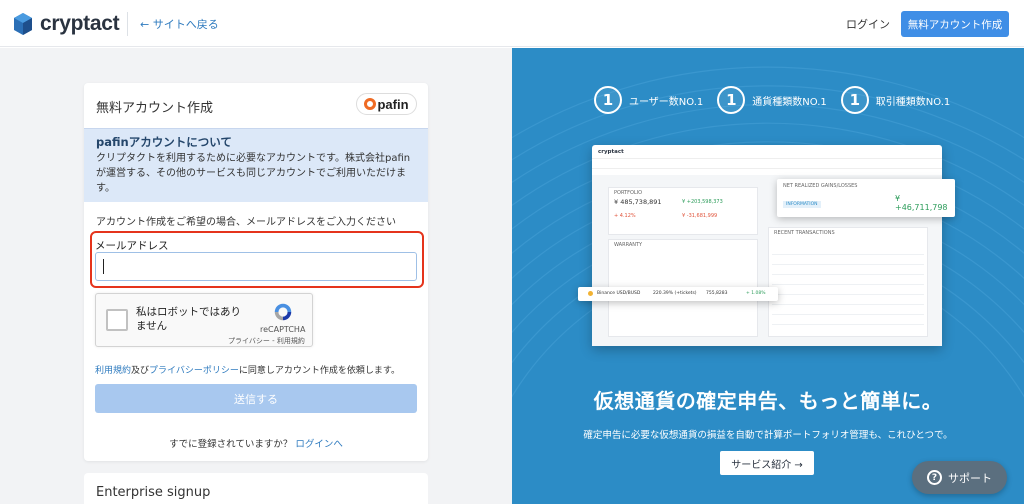  Describe the element at coordinates (113, 371) in the screenshot. I see `terms-link: 利用規約` at that location.